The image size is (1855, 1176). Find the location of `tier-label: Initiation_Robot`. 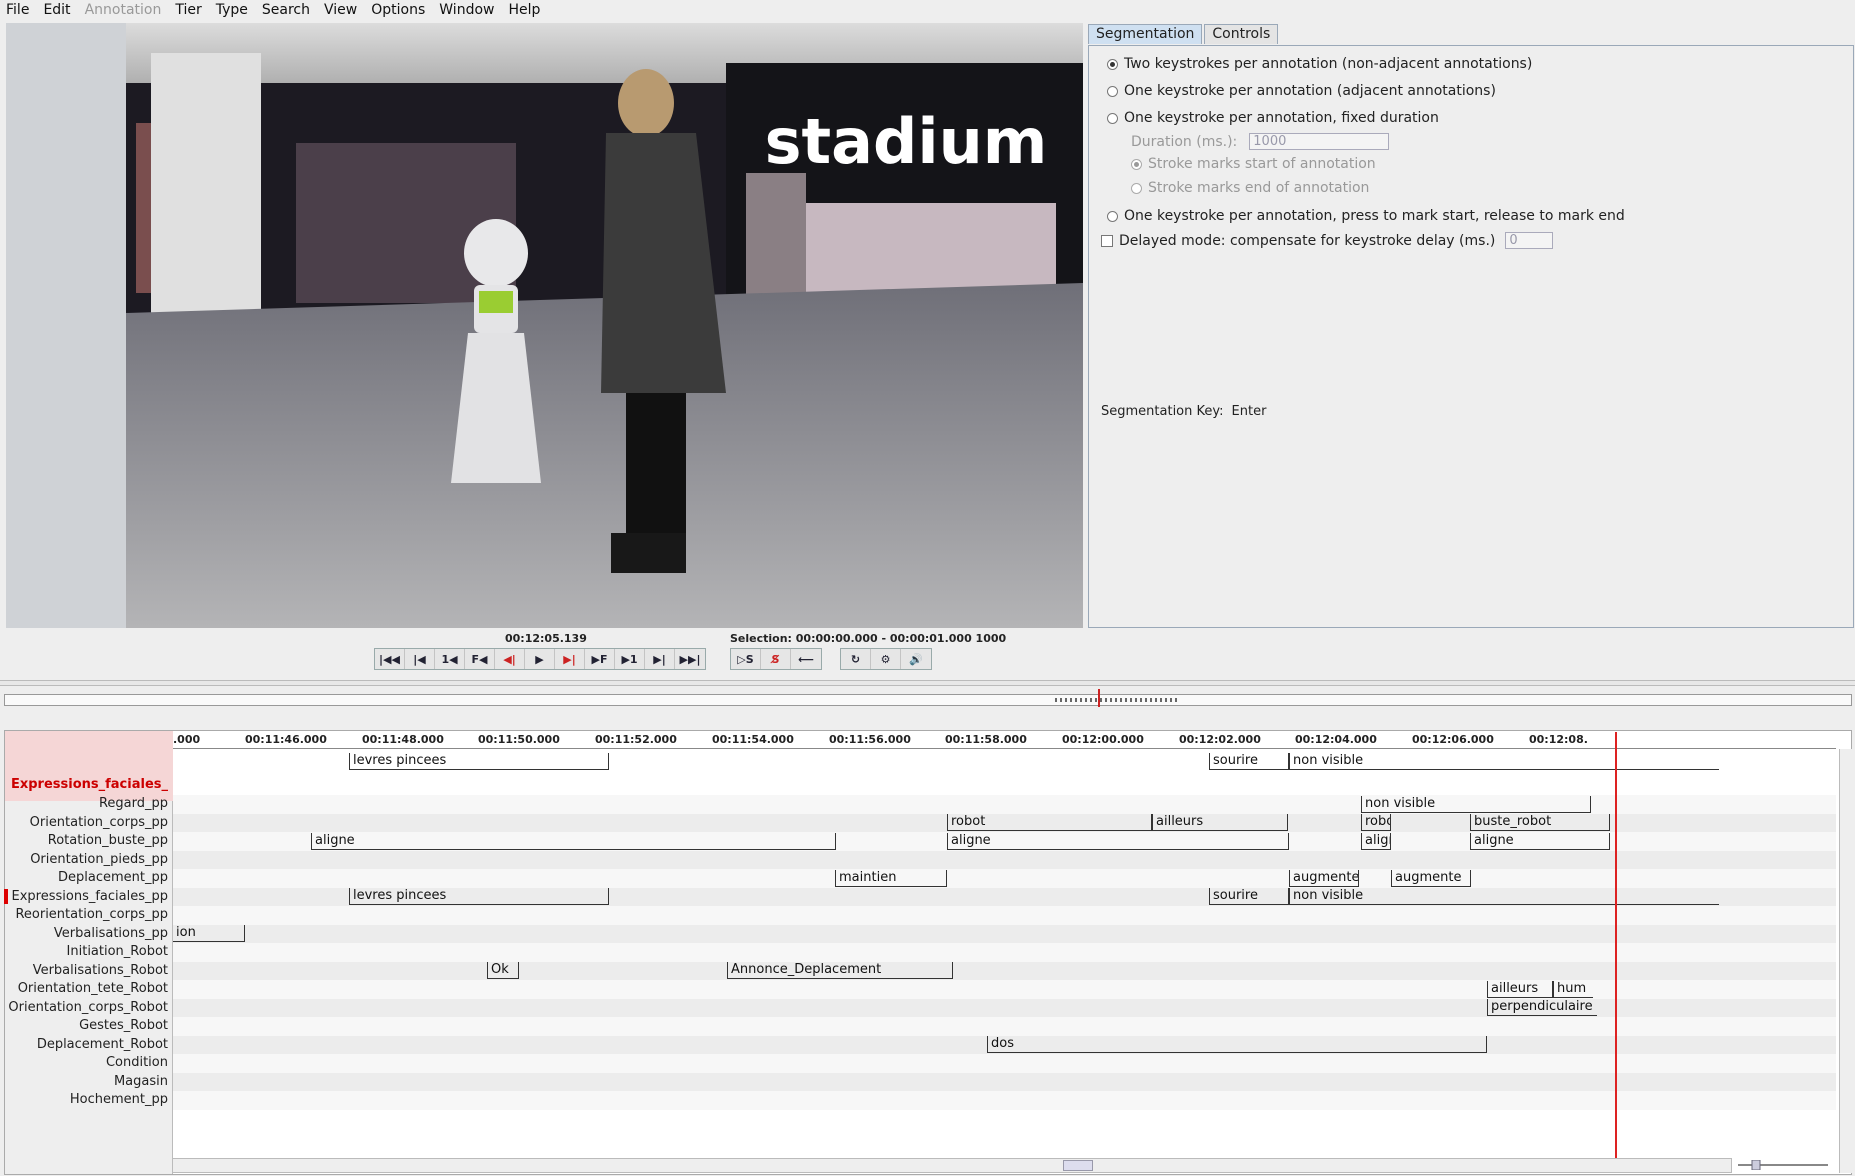

tier-label: Initiation_Robot is located at coordinates (117, 951).